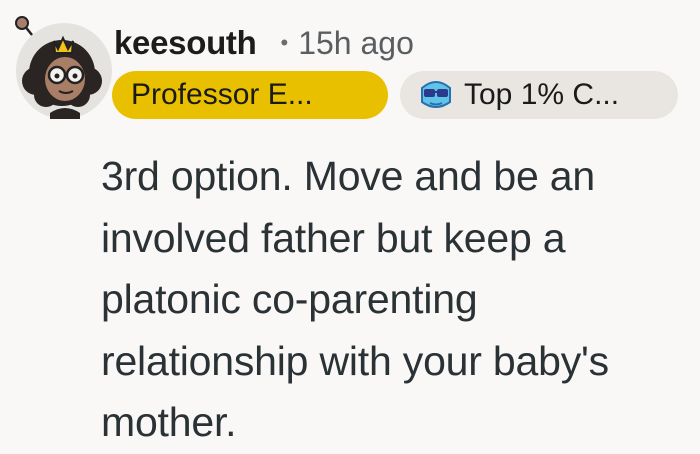 This screenshot has width=700, height=454. I want to click on user-avatar-icon, so click(63, 67).